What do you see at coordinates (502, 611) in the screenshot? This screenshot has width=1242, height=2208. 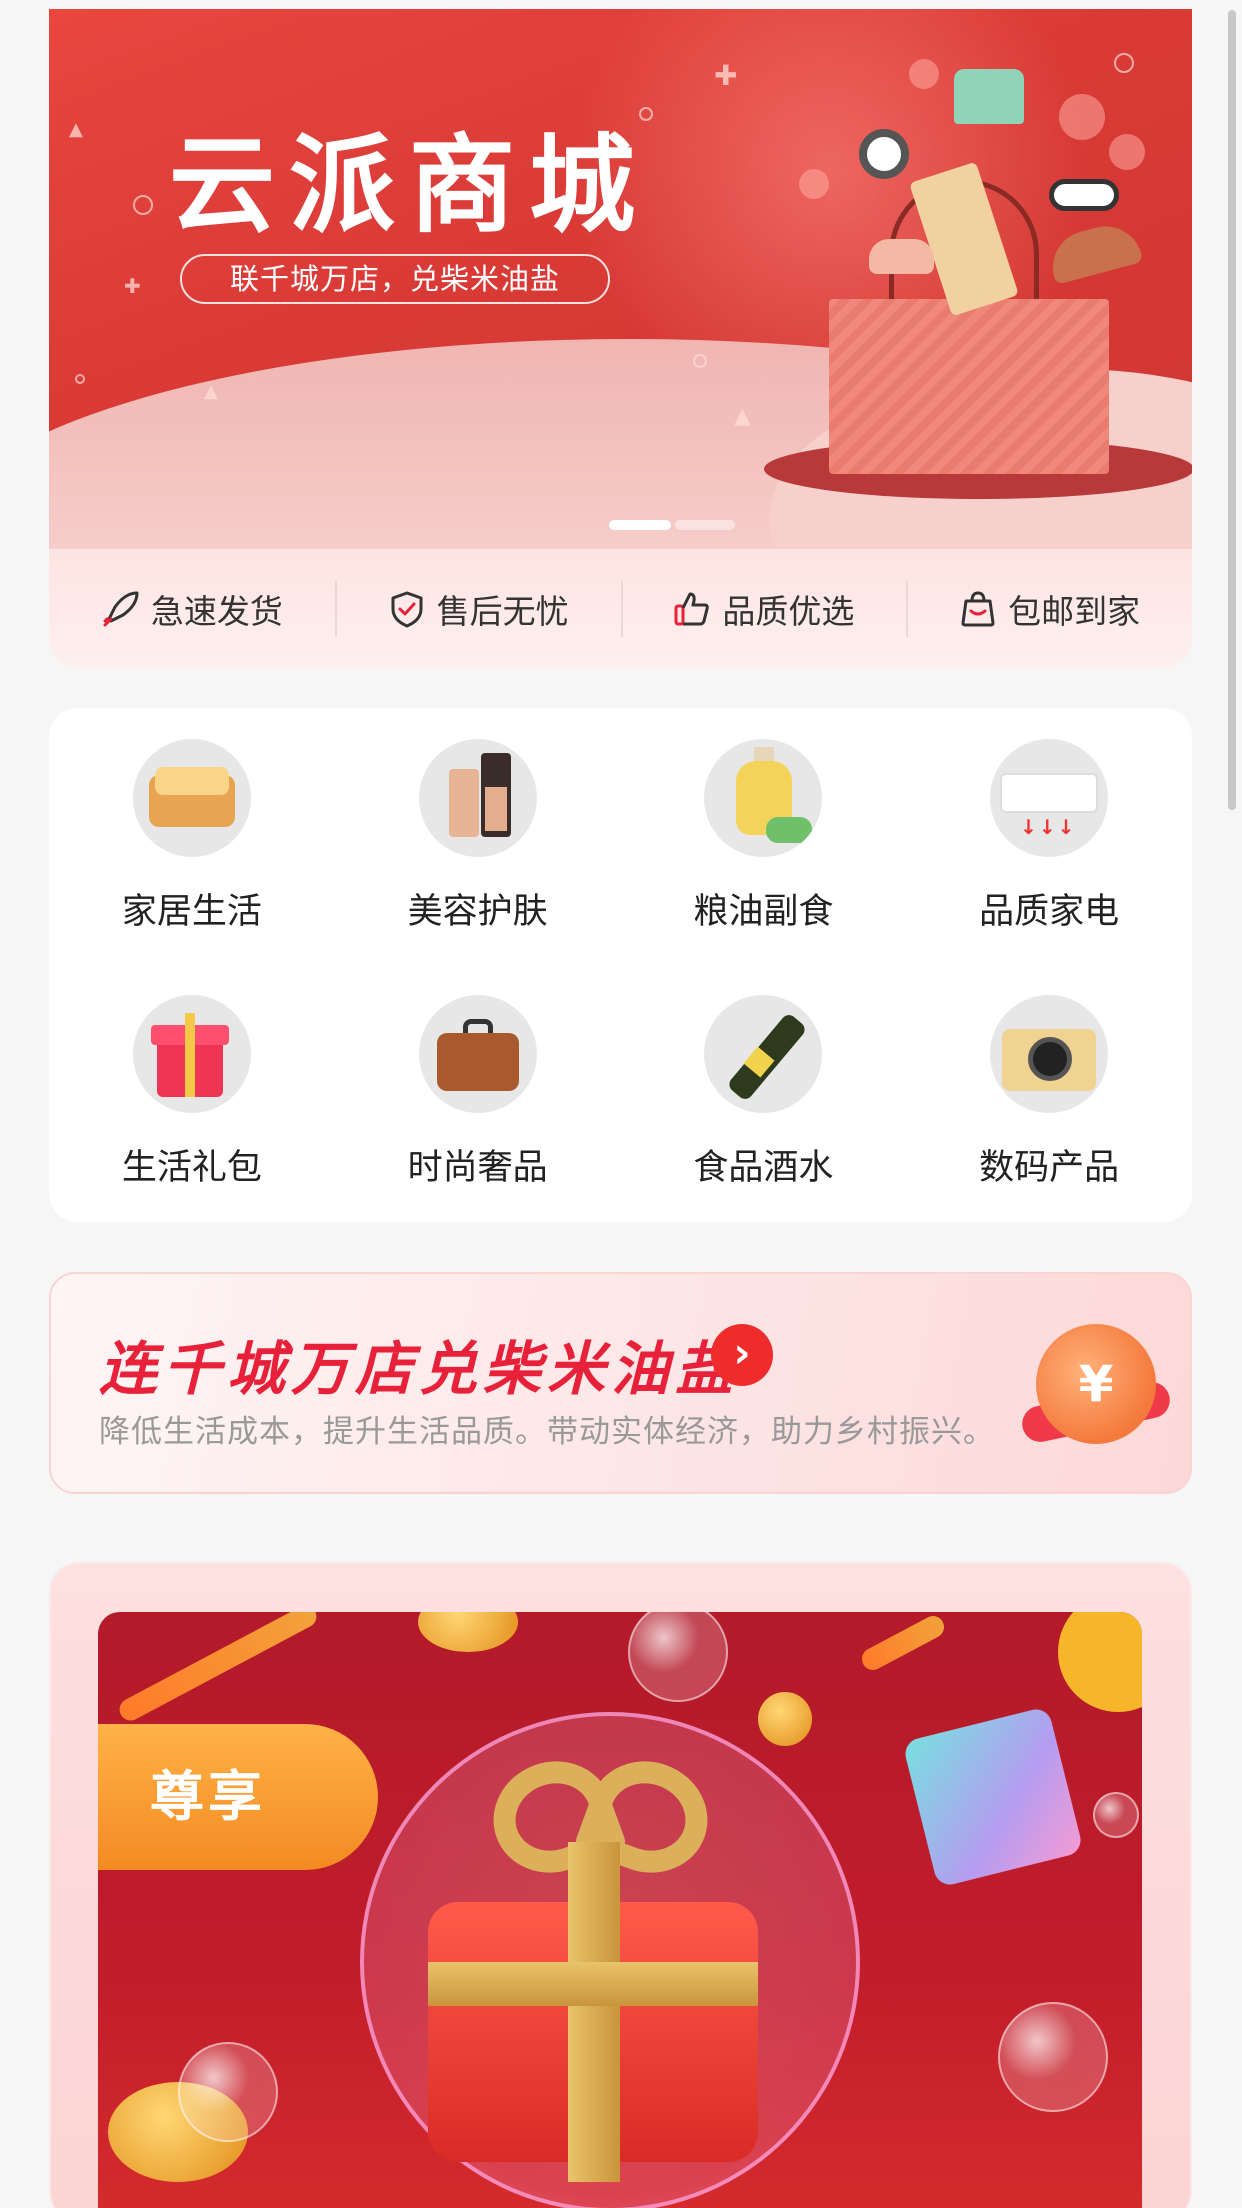 I see `feature-label: 售后无忧` at bounding box center [502, 611].